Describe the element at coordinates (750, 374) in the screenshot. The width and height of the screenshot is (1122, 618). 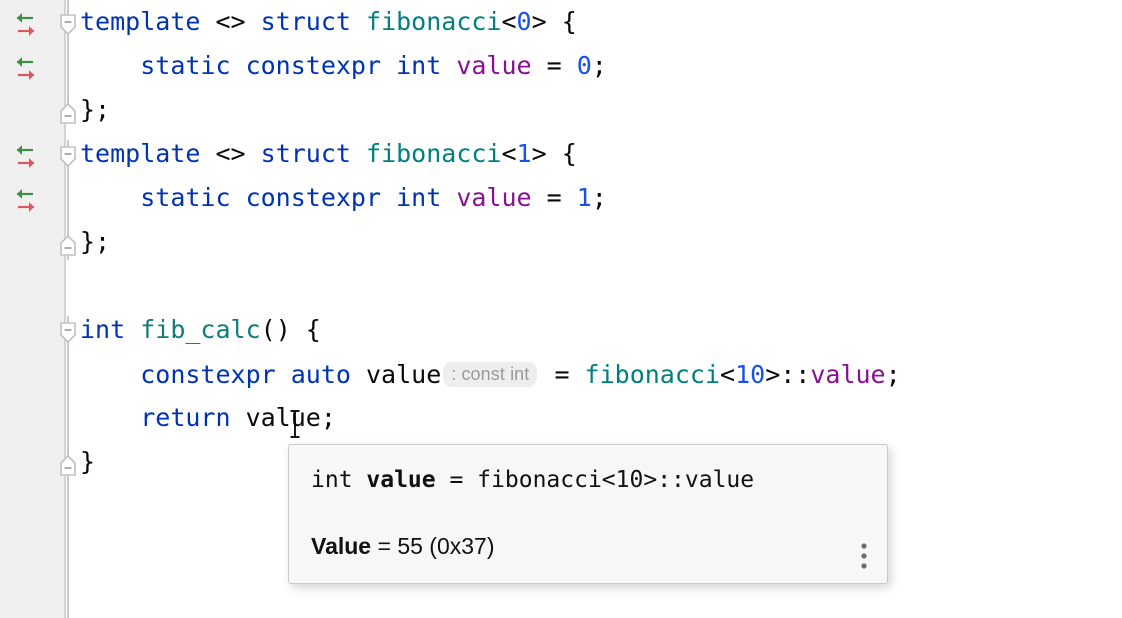
I see `code-token: 10` at that location.